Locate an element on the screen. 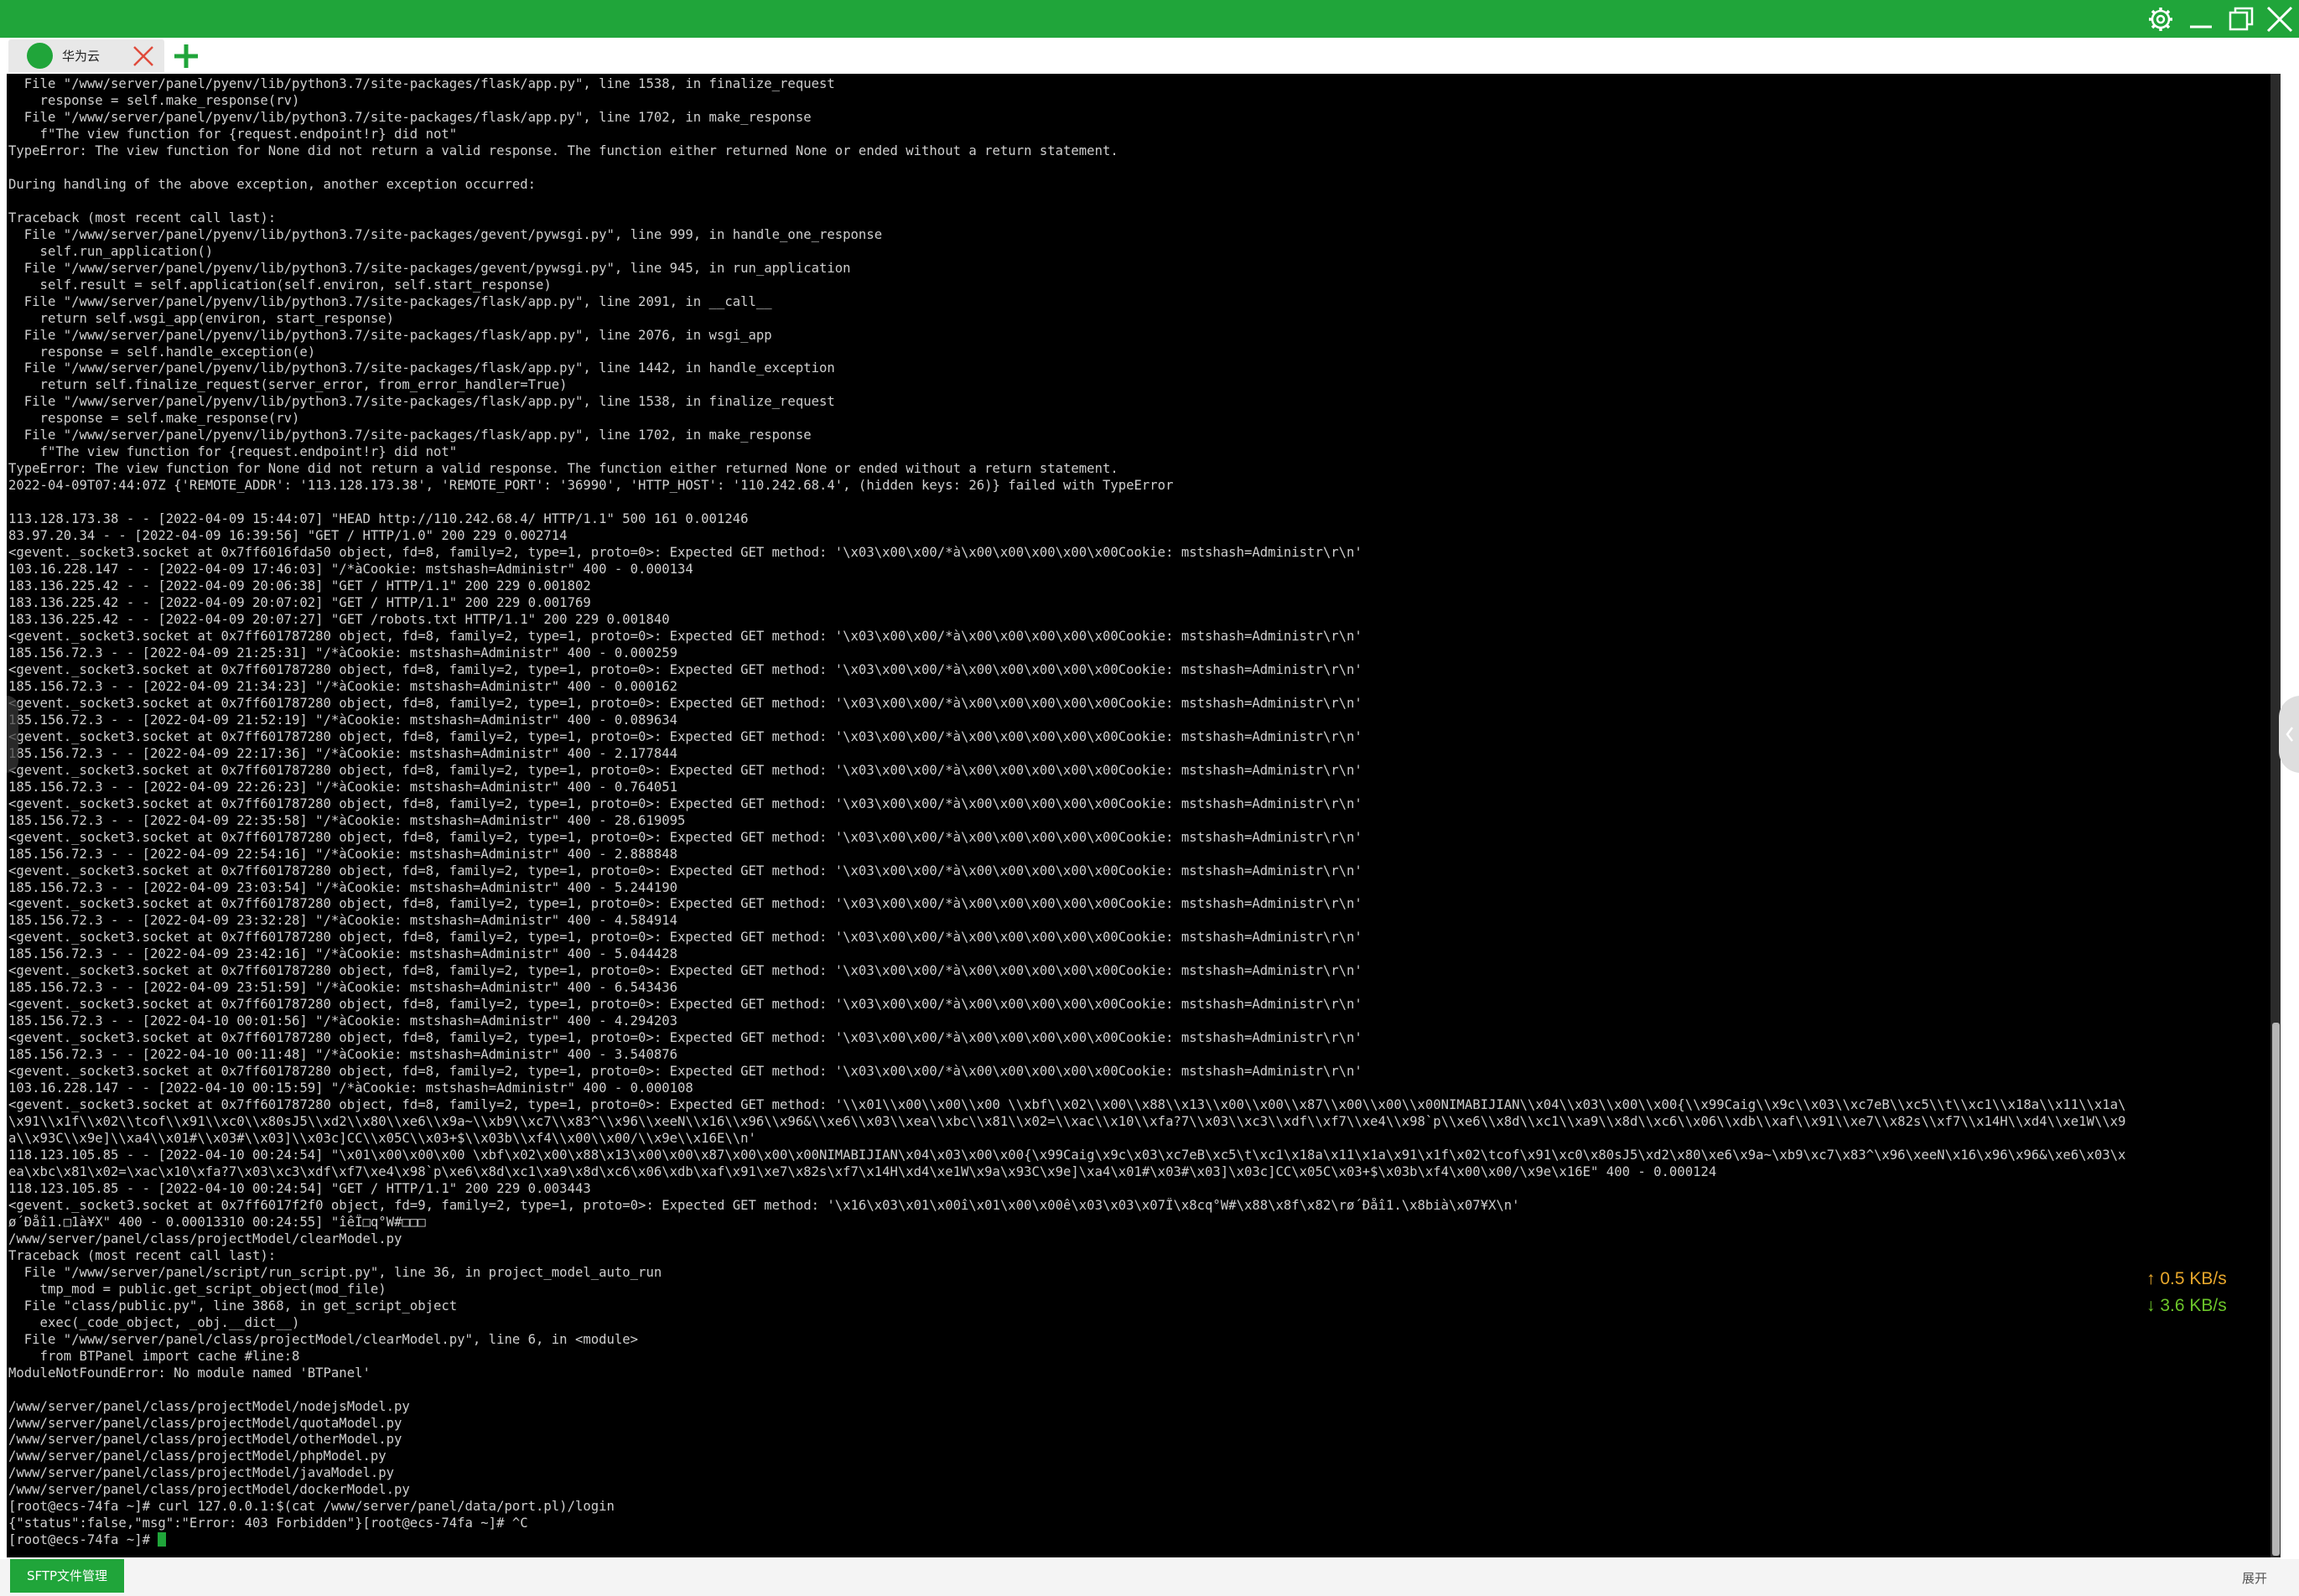 Image resolution: width=2299 pixels, height=1596 pixels. scrollbar-thumb is located at coordinates (2276, 1289).